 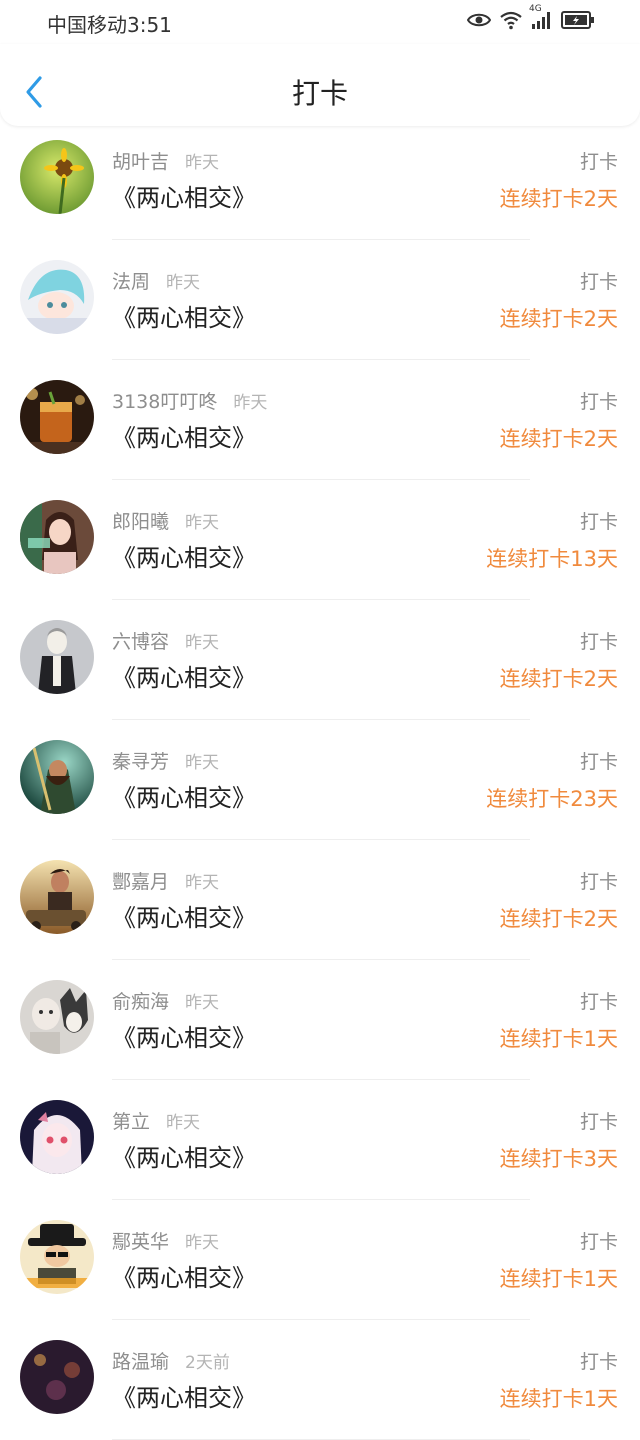 What do you see at coordinates (479, 22) in the screenshot?
I see `eye-icon` at bounding box center [479, 22].